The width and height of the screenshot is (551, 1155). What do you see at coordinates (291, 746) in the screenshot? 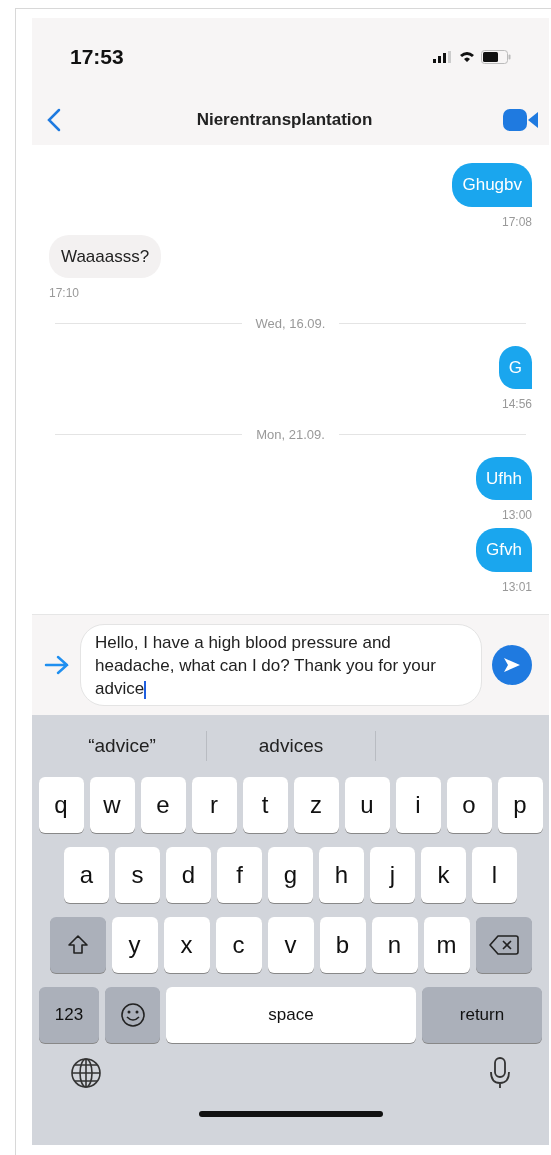
I see `suggestion: advices` at bounding box center [291, 746].